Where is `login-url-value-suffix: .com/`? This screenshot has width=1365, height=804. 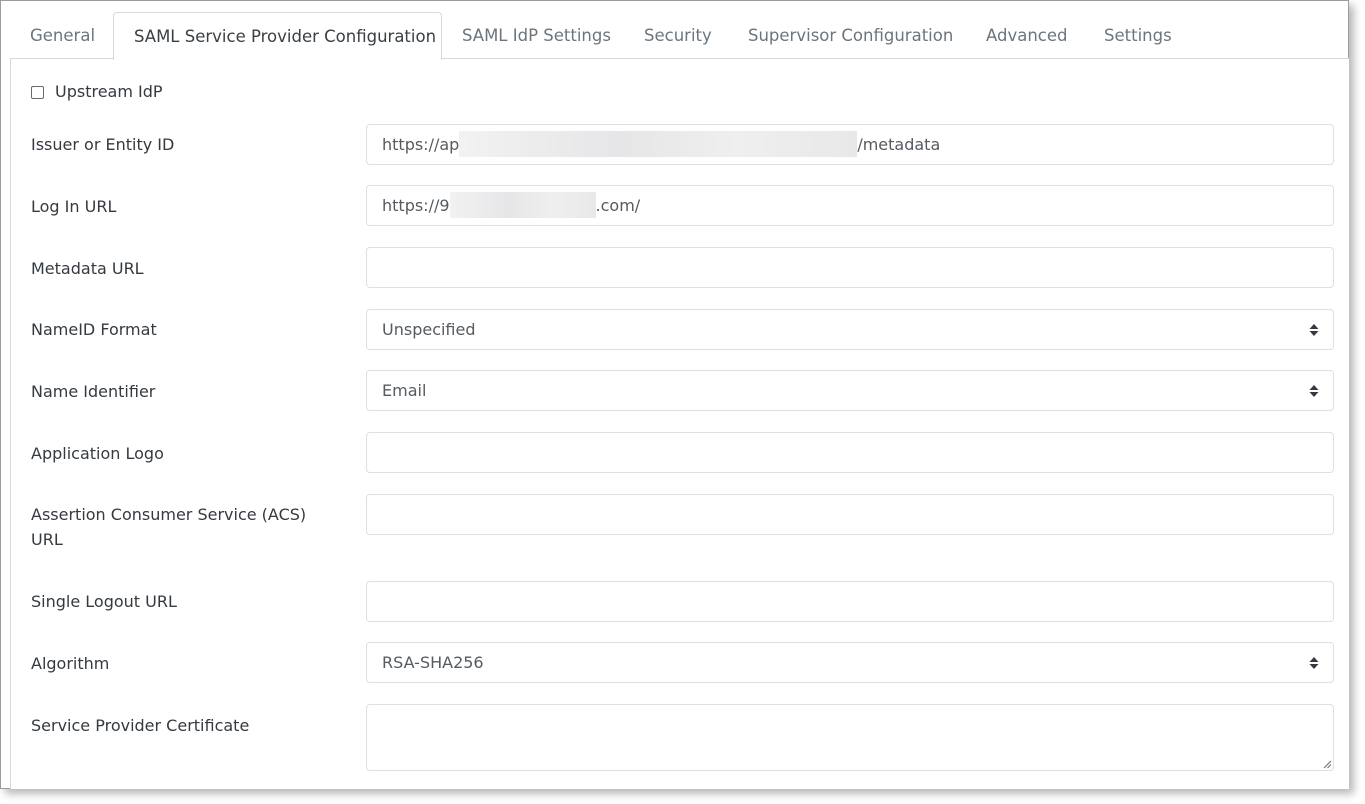
login-url-value-suffix: .com/ is located at coordinates (618, 205).